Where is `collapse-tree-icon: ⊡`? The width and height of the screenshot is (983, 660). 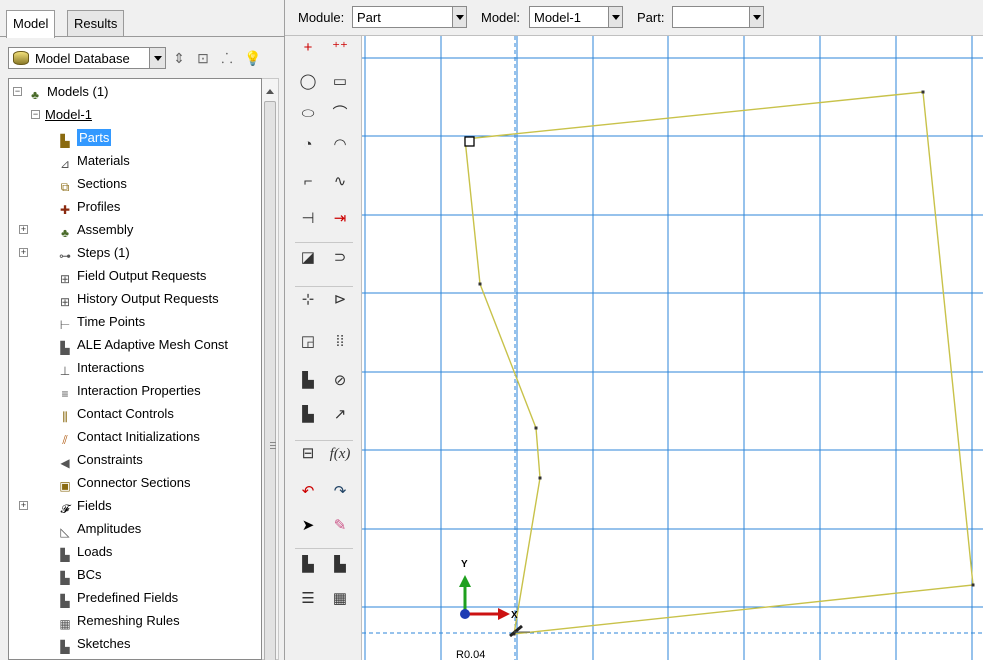 collapse-tree-icon: ⊡ is located at coordinates (203, 58).